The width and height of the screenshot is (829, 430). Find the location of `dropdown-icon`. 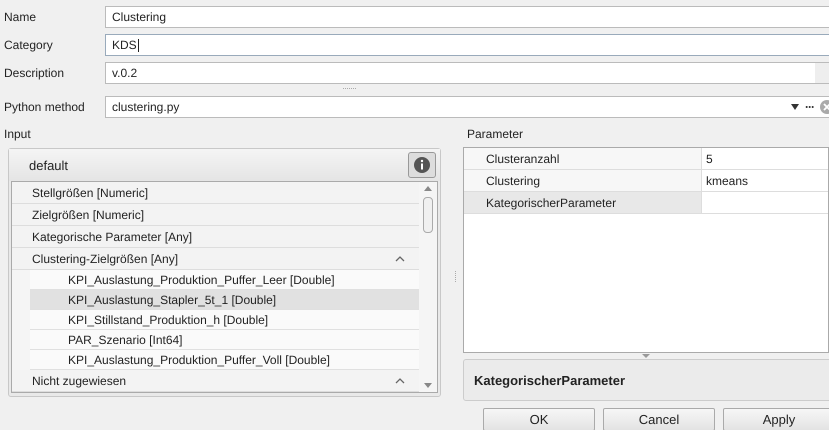

dropdown-icon is located at coordinates (795, 107).